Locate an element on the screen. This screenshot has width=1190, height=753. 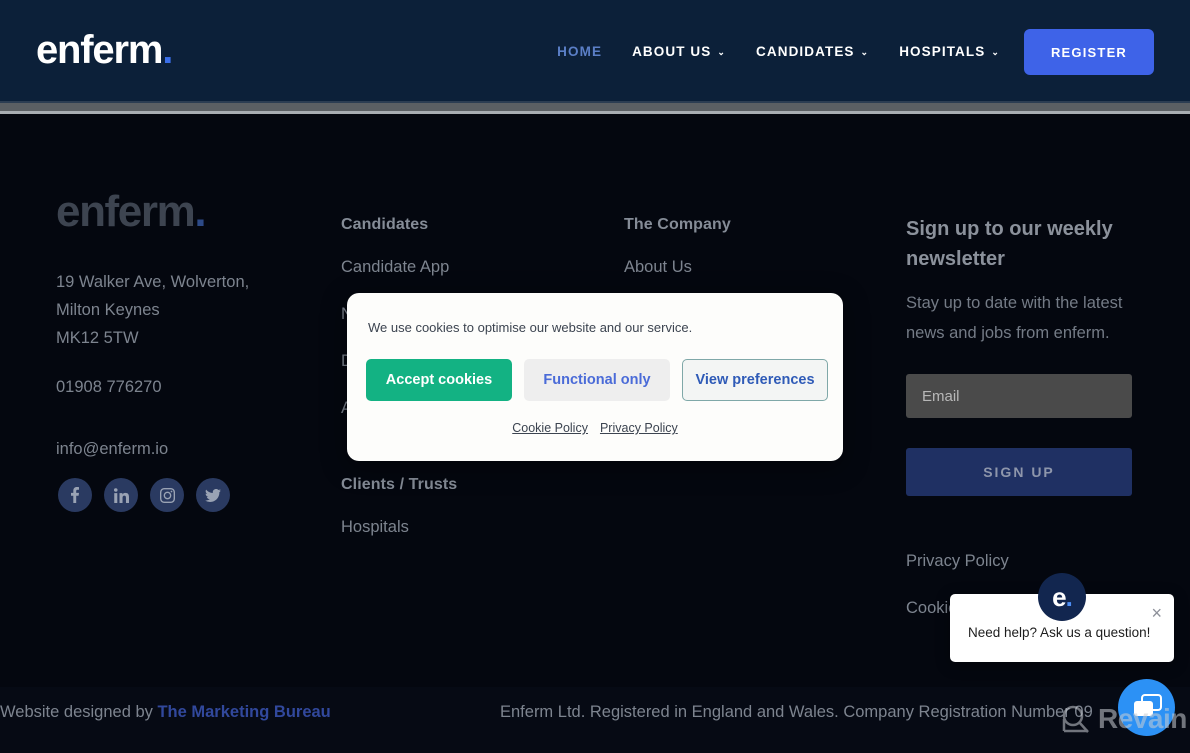
footer-link-candidate-app: Candidate App is located at coordinates (395, 267).